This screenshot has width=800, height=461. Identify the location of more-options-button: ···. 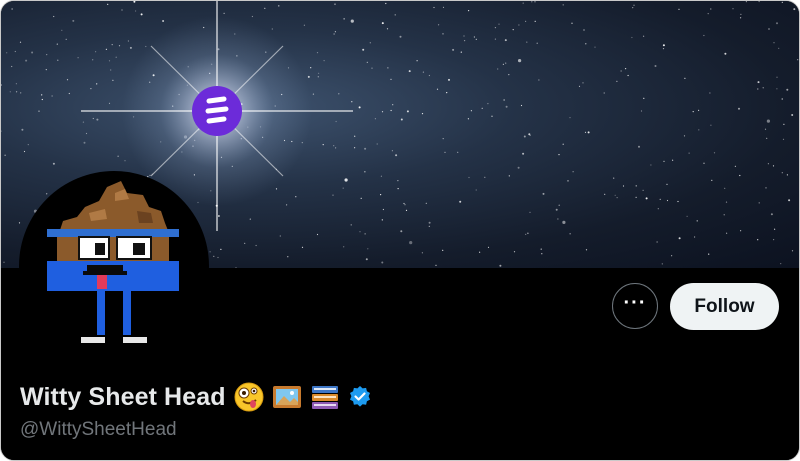
(635, 306).